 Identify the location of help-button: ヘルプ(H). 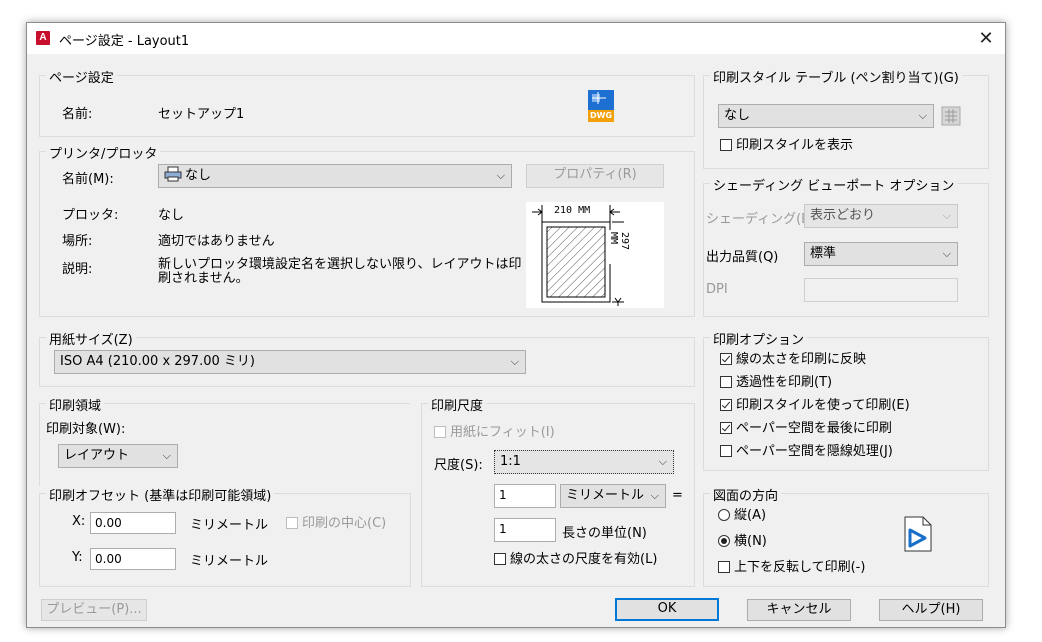
(931, 610).